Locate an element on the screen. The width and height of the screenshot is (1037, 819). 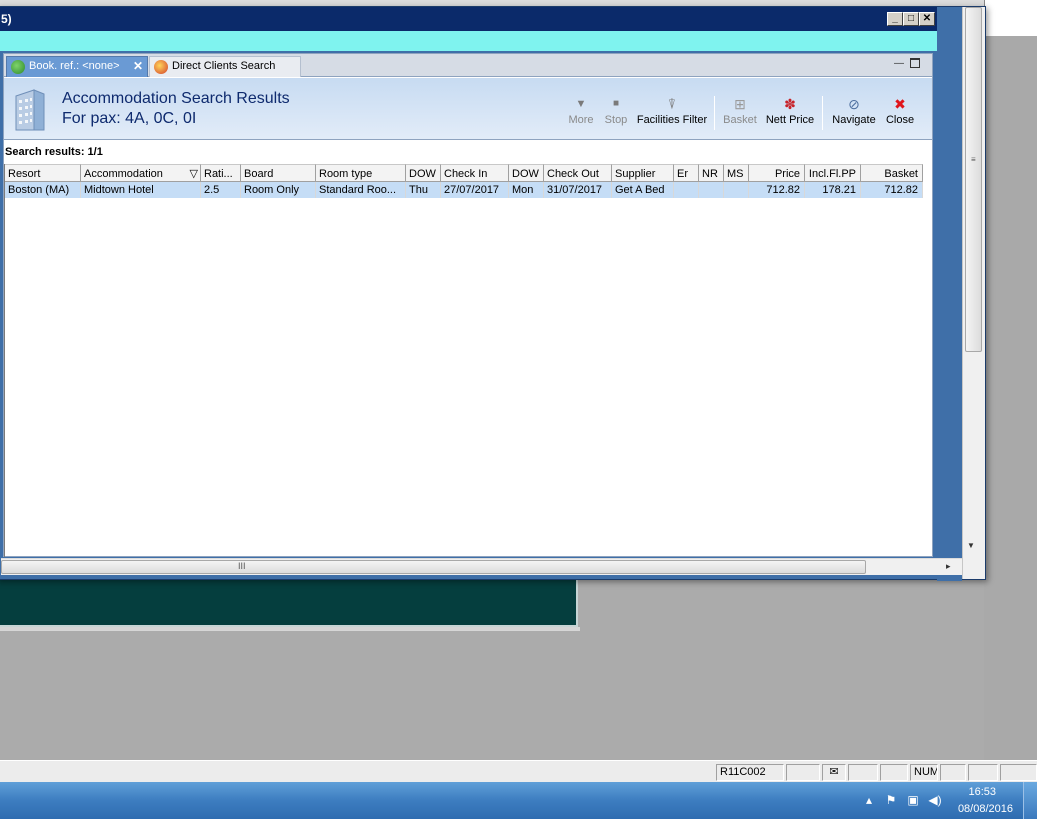
vertical-scrollbar-thumb: ≡ is located at coordinates (973, 179).